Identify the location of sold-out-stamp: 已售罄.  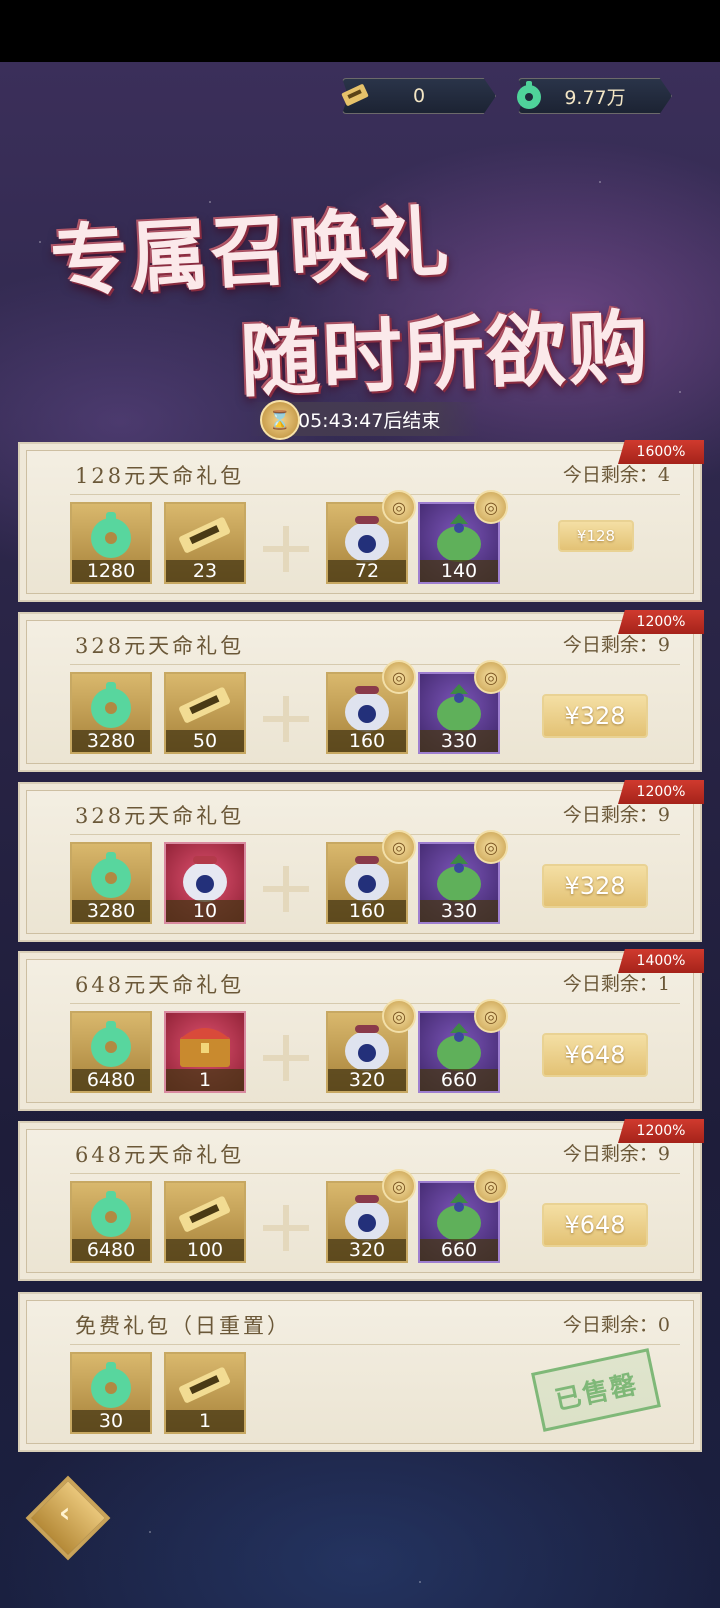
(596, 1390).